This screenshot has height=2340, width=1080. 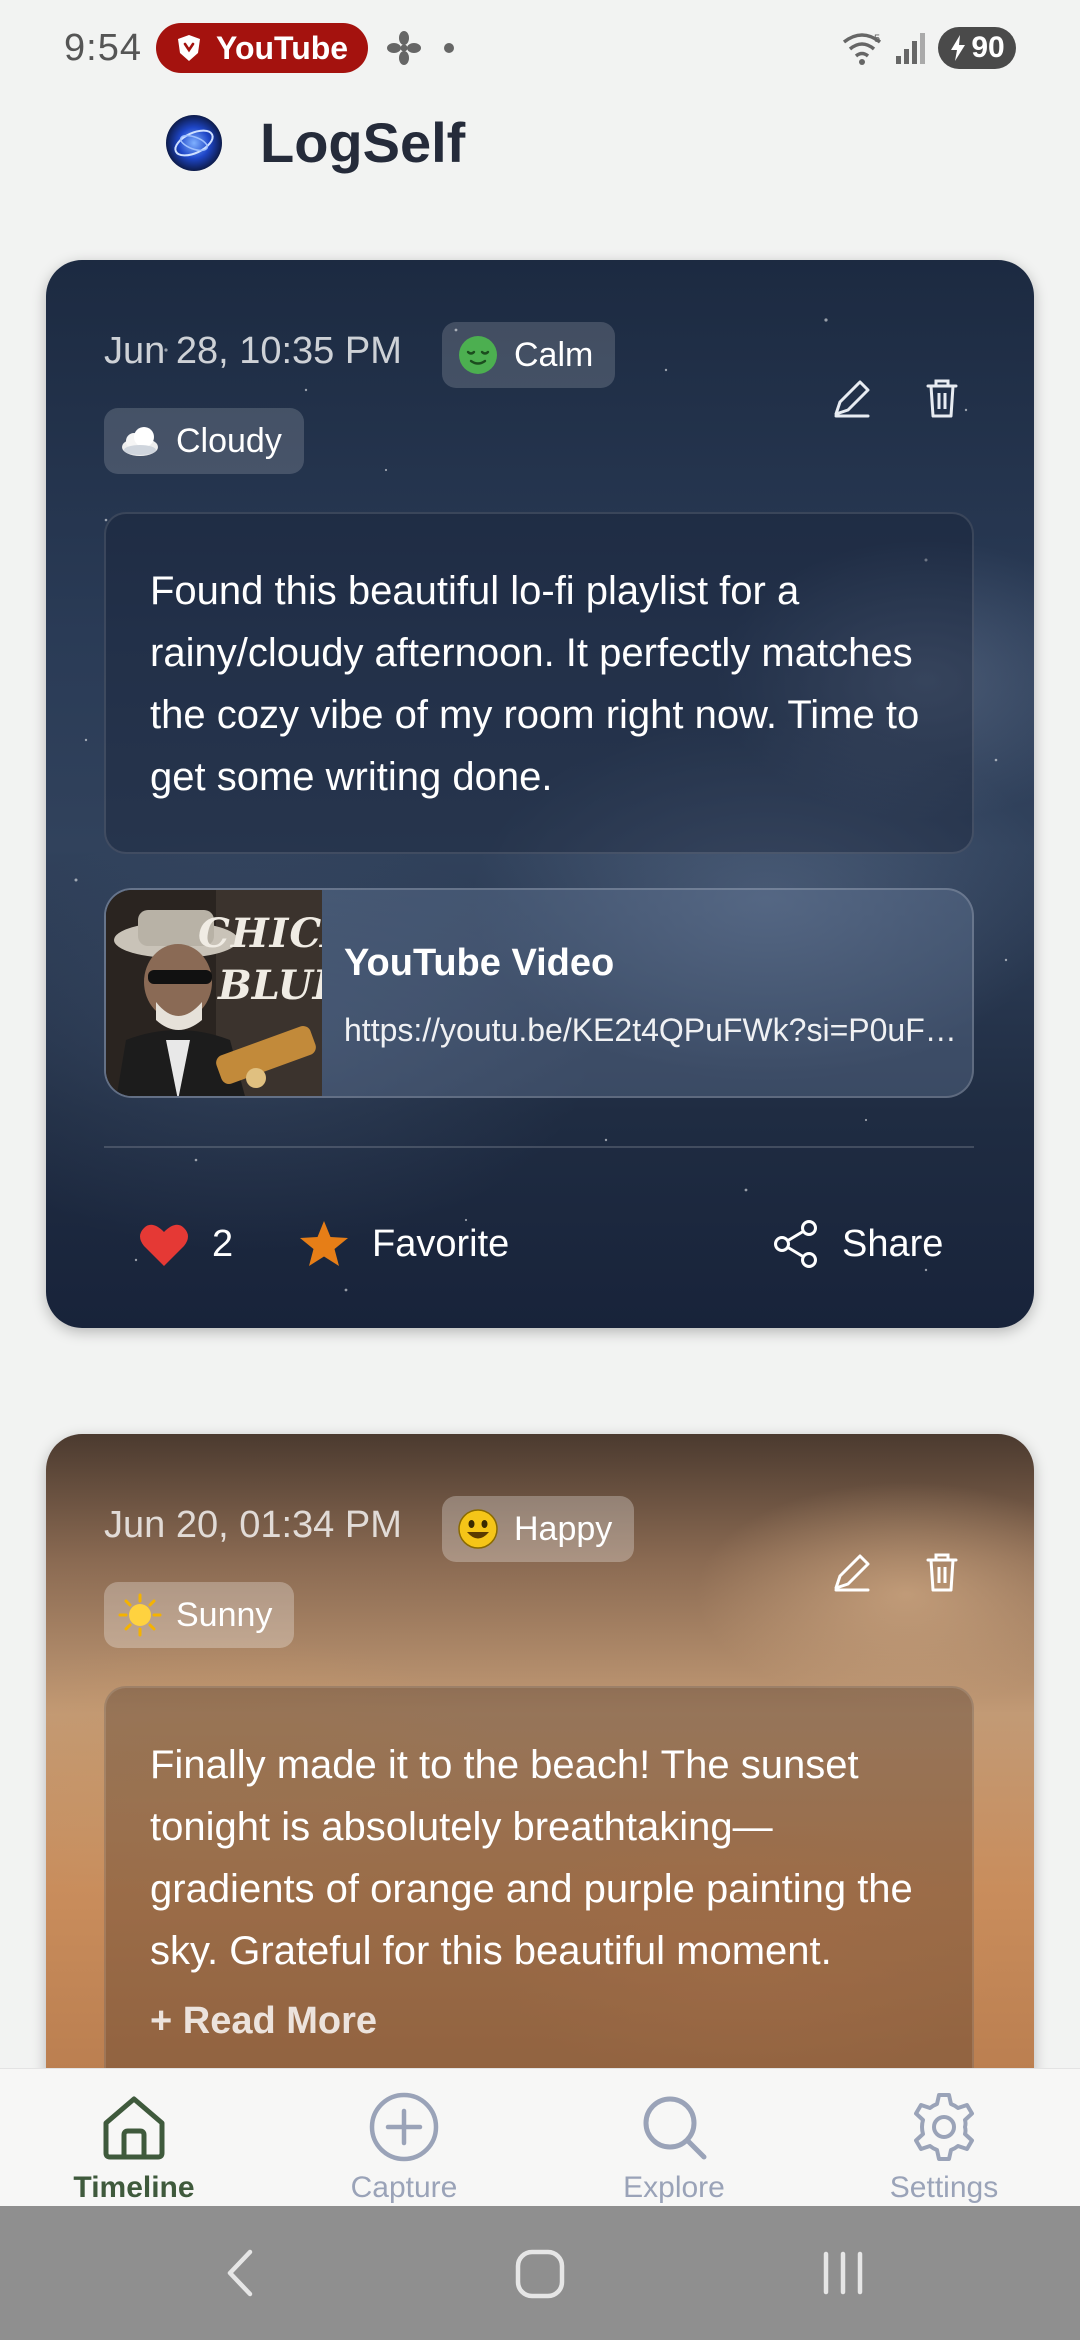 I want to click on nav-settings: Settings, so click(x=944, y=2147).